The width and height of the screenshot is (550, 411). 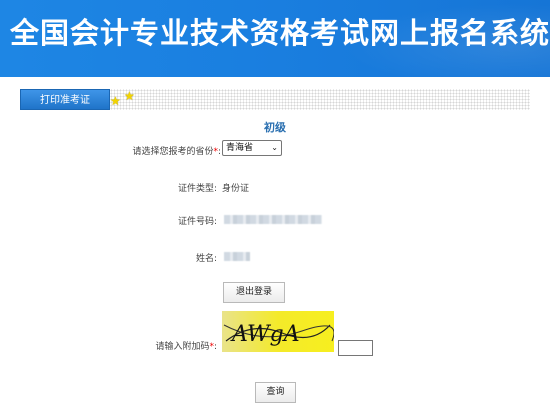 I want to click on tab-bar: 打印准考证, so click(x=275, y=99).